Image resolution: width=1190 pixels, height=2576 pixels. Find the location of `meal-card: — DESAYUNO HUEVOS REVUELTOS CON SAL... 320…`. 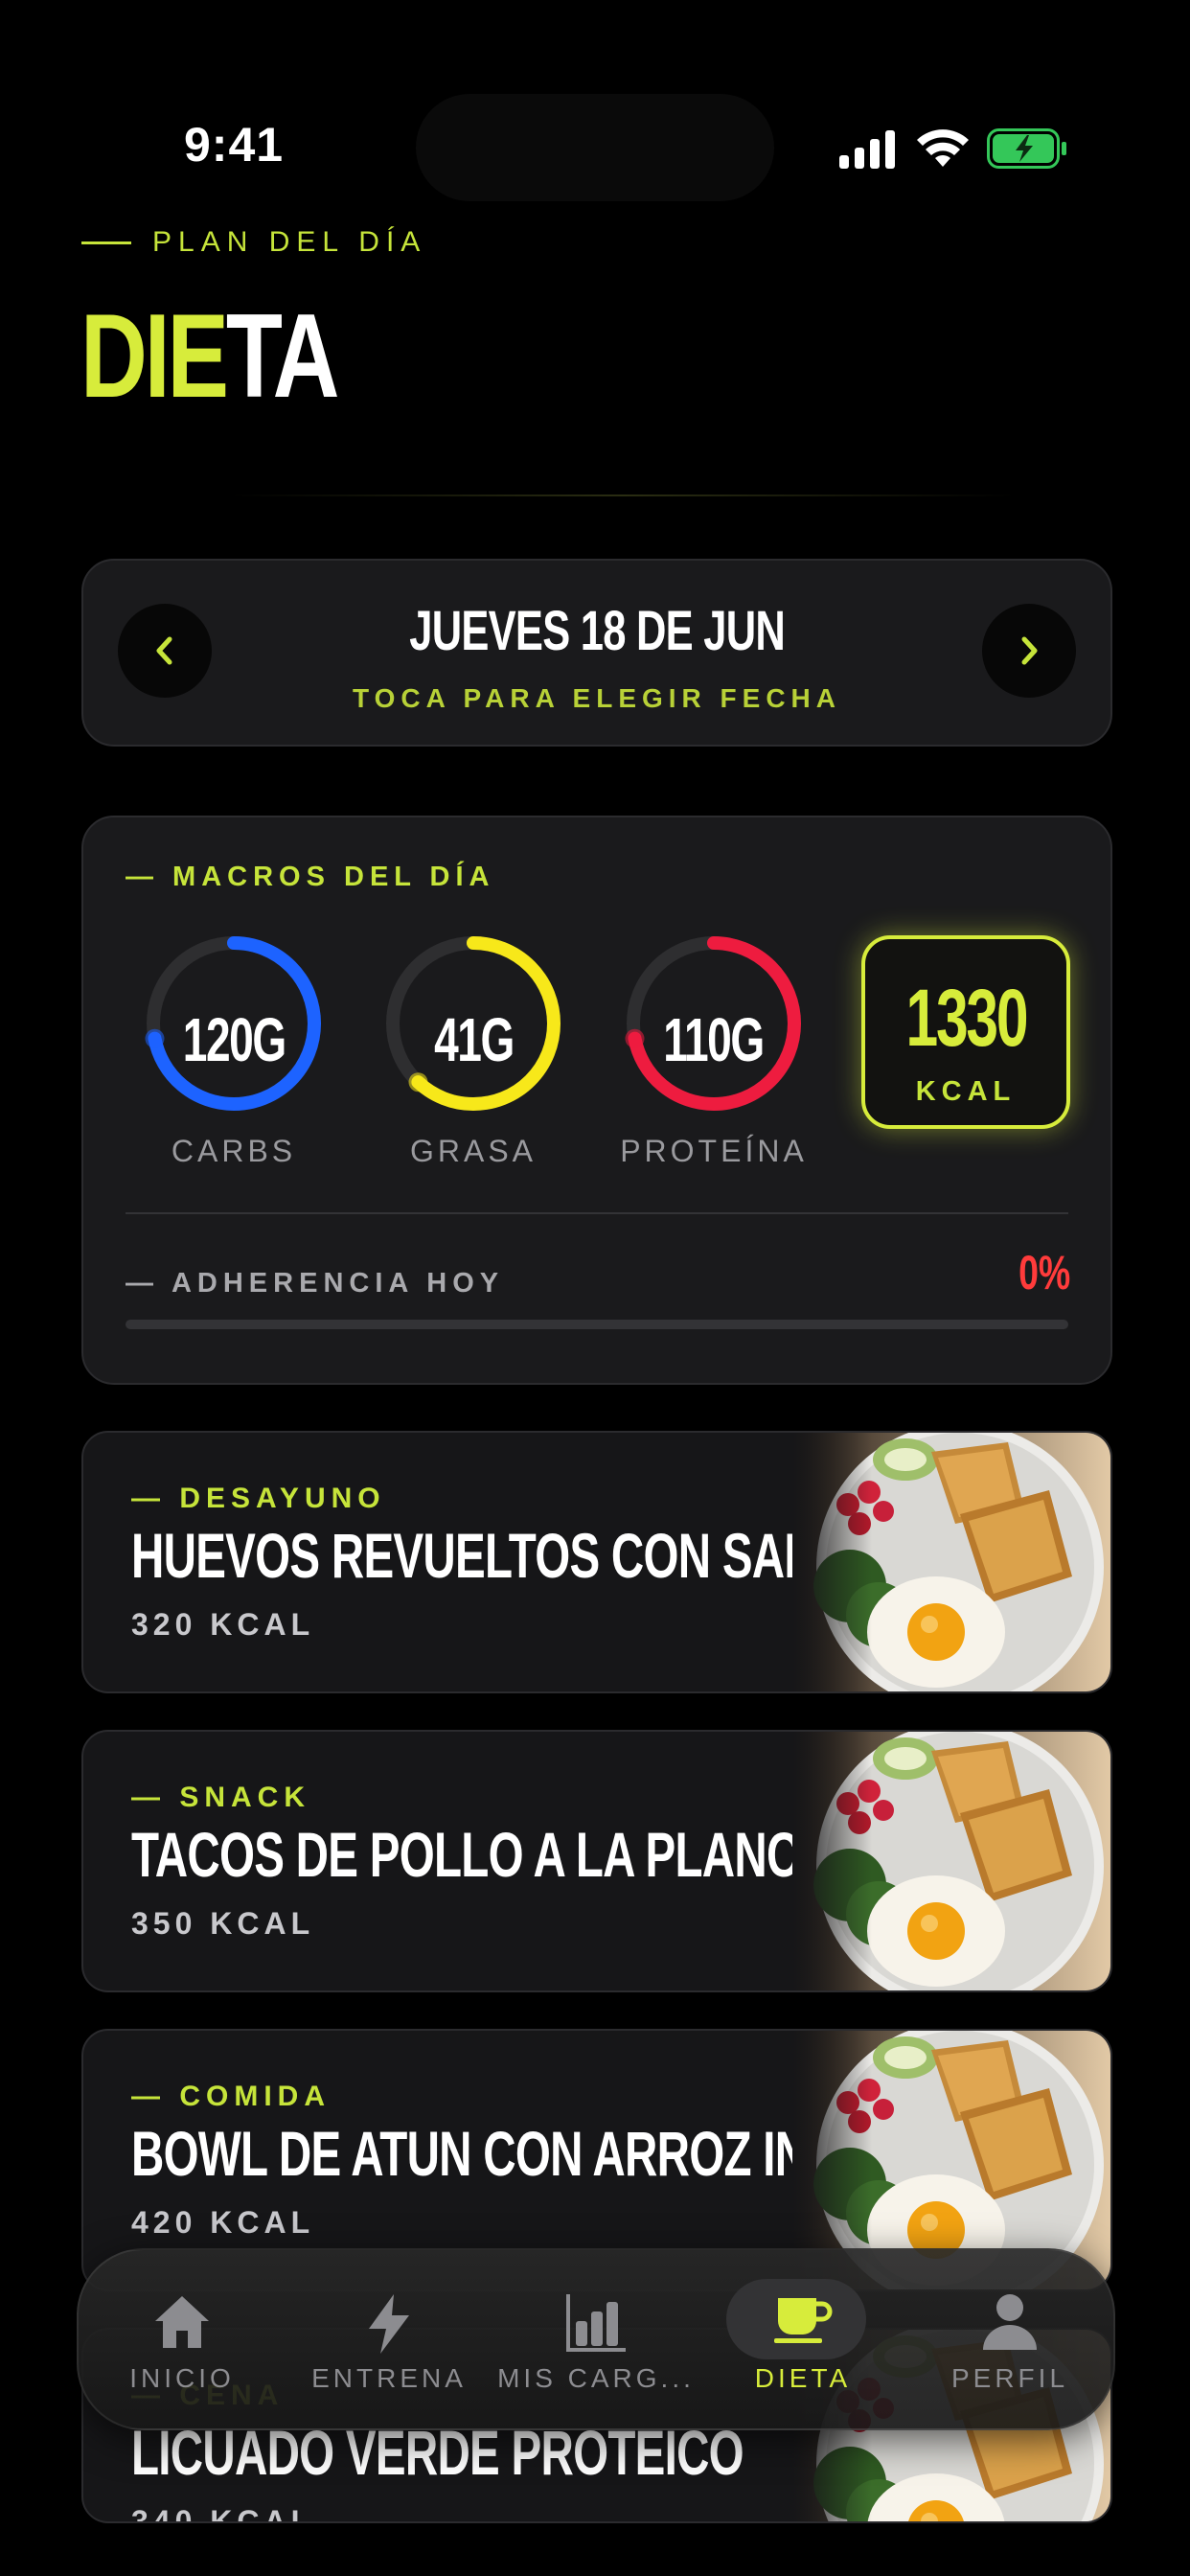

meal-card: — DESAYUNO HUEVOS REVUELTOS CON SAL... 320… is located at coordinates (596, 1562).